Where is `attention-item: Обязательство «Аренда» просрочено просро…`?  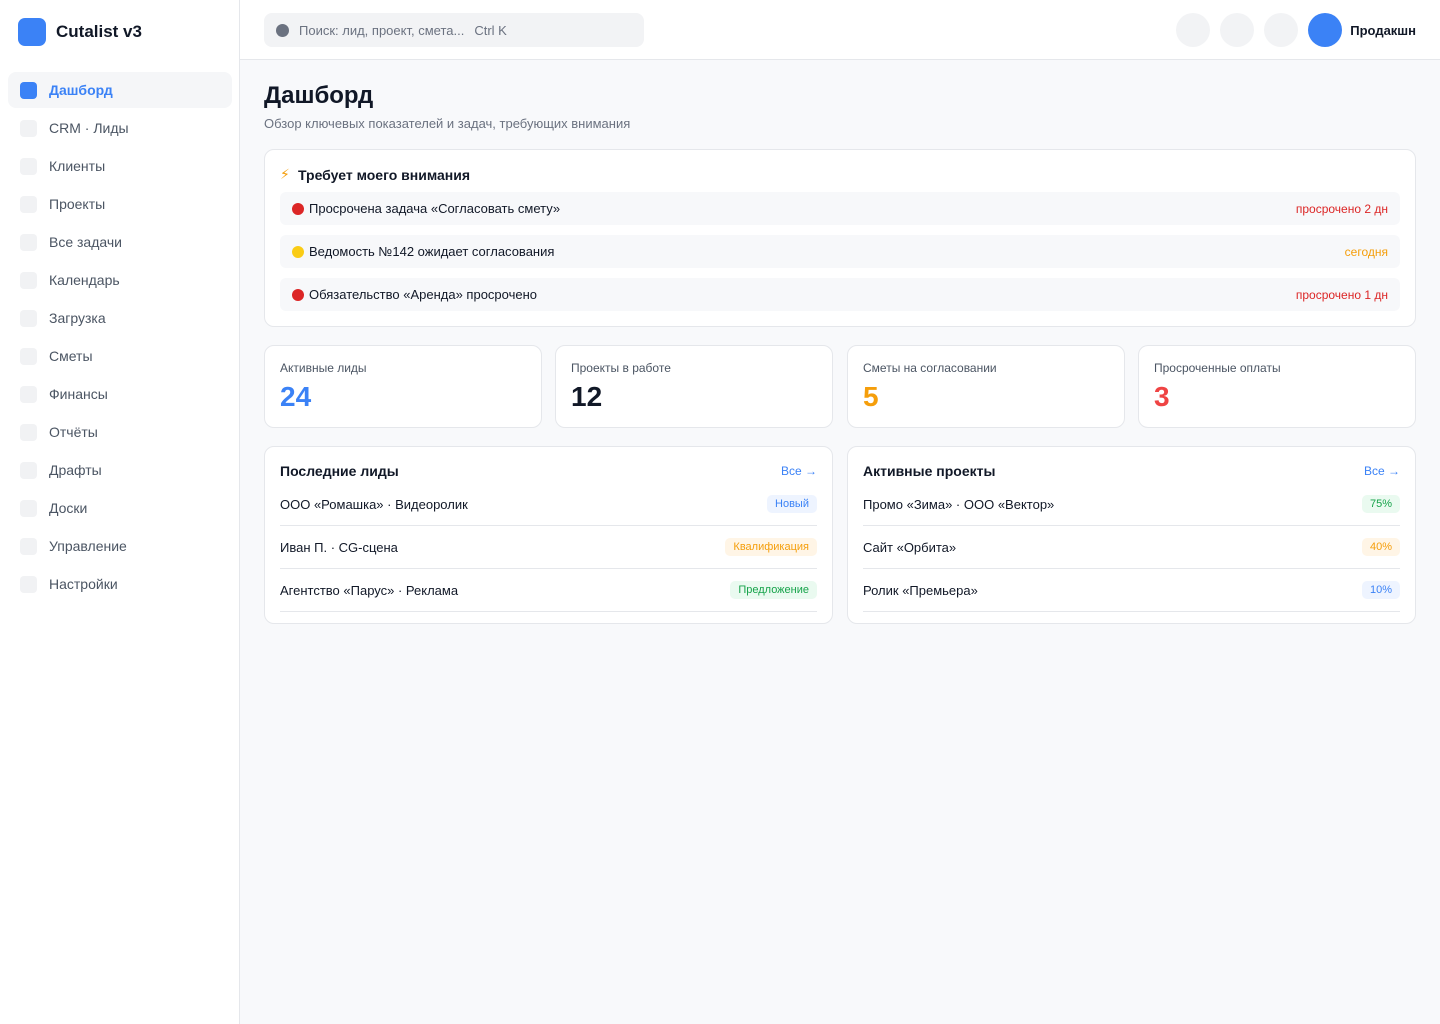
attention-item: Обязательство «Аренда» просрочено просро… is located at coordinates (840, 294).